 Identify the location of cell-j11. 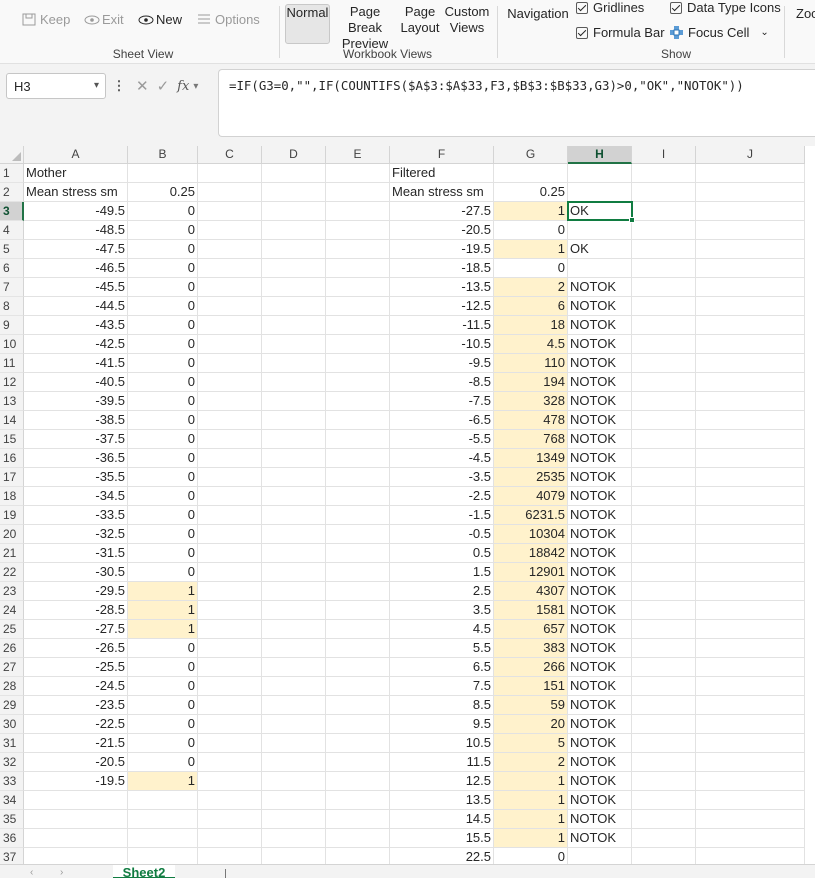
(750, 363).